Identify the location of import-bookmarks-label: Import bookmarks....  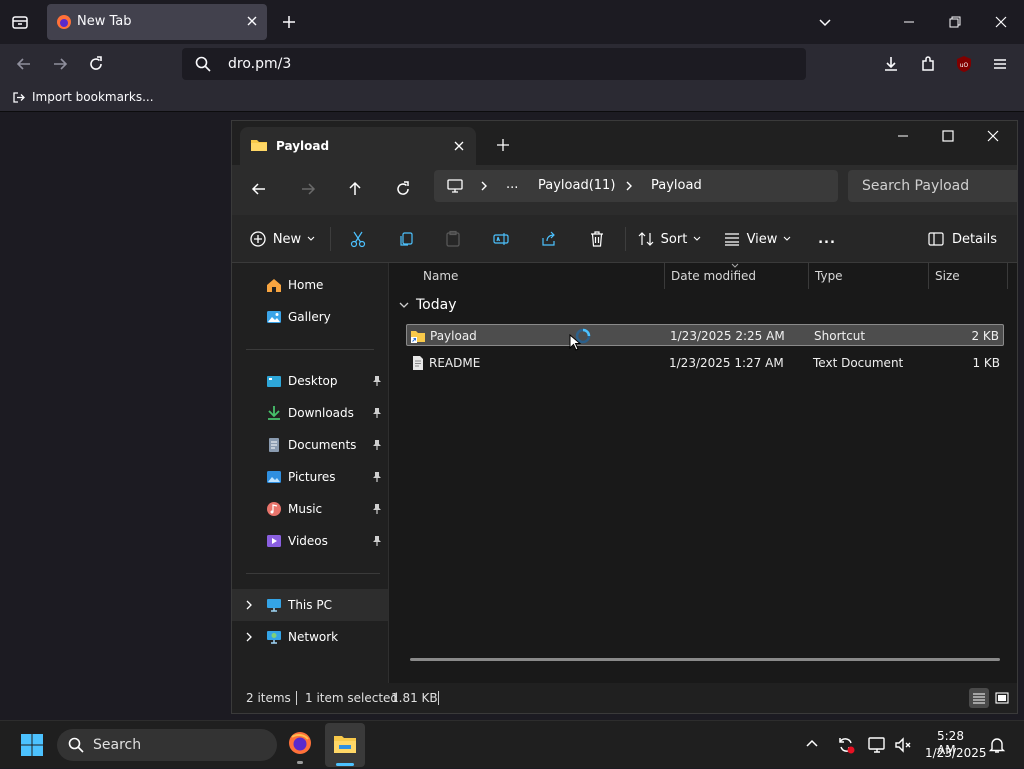
(93, 97).